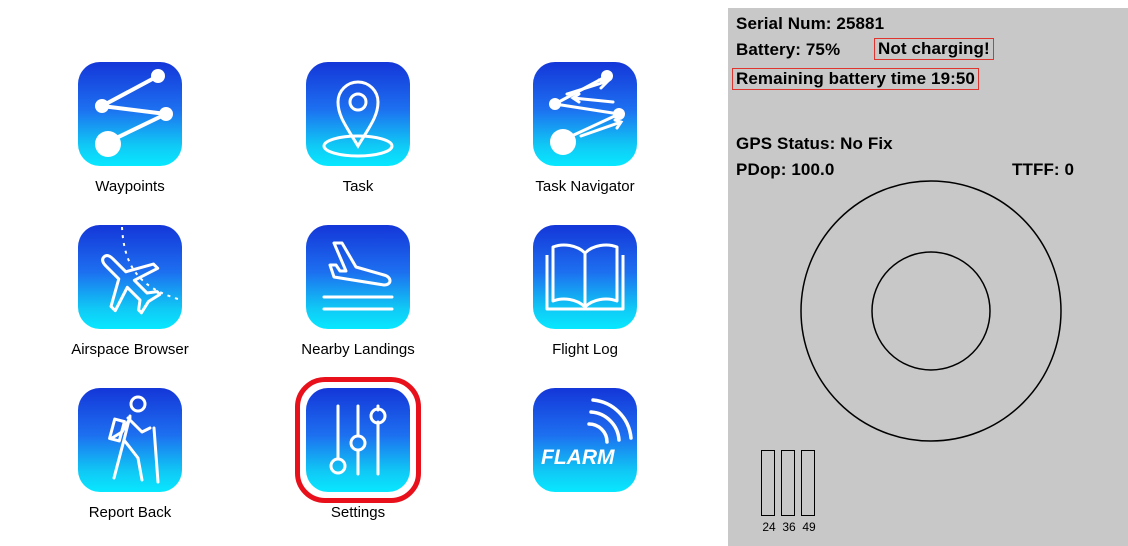 Image resolution: width=1128 pixels, height=546 pixels. I want to click on app-nearby-landings: Nearby Landings, so click(358, 300).